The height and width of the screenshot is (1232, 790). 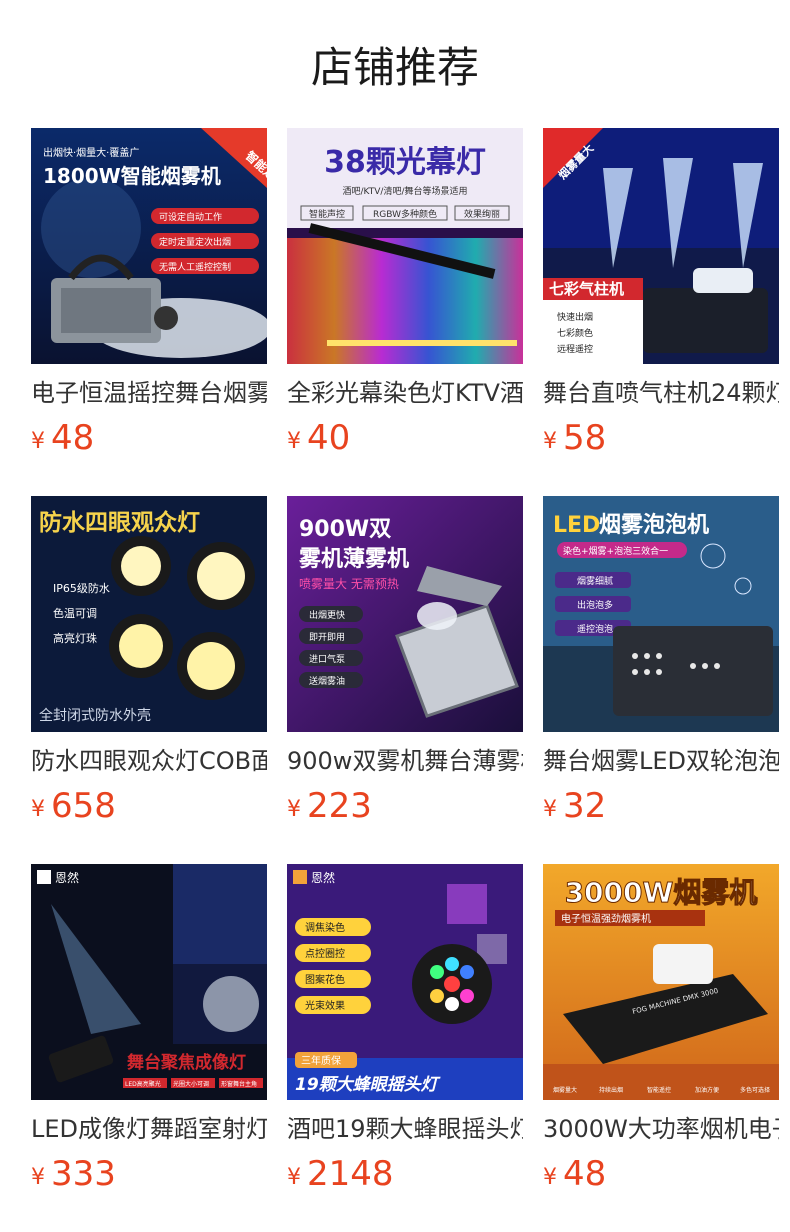 I want to click on gobo-projector-image: 恩然 舞台聚焦成像灯 LED高亮聚光 光圈大小可调 形窗舞台主角, so click(x=149, y=982).